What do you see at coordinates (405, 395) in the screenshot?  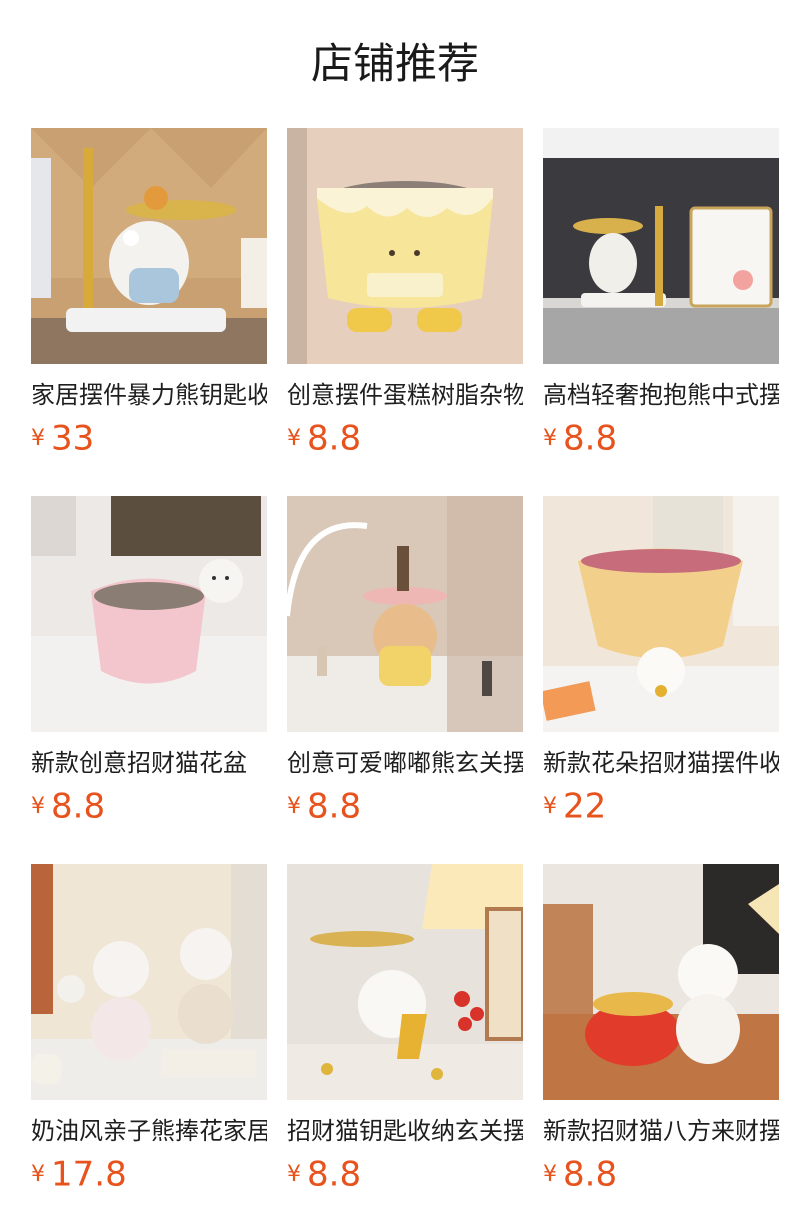 I see `product-name: 创意摆件蛋糕树脂杂物收纳` at bounding box center [405, 395].